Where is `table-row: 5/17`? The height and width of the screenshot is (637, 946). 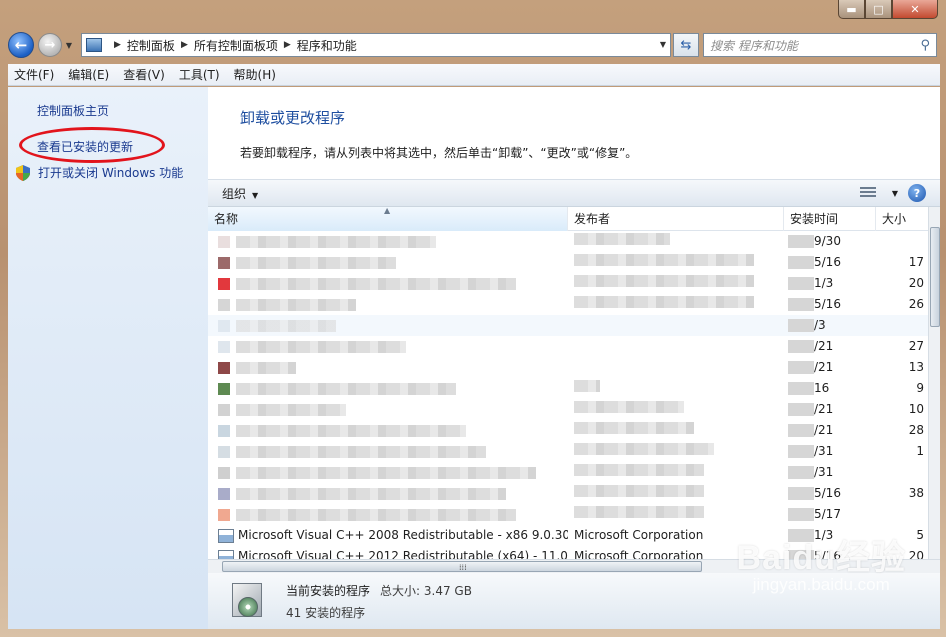
table-row: 5/17 is located at coordinates (568, 514).